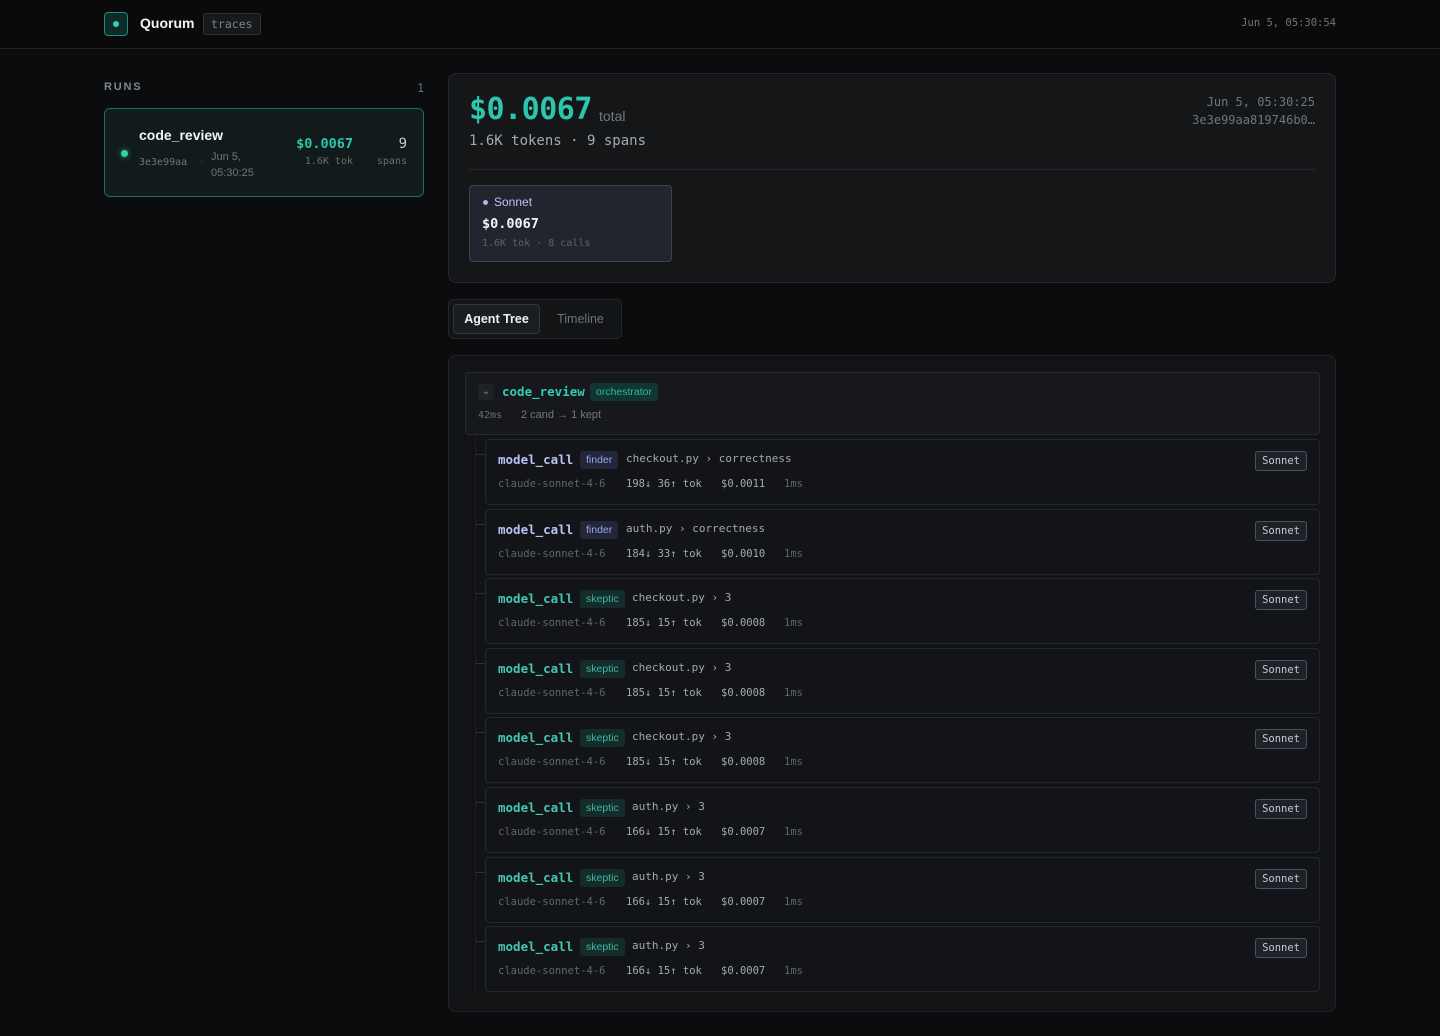 Image resolution: width=1440 pixels, height=1036 pixels. I want to click on run-date: Jun 5, 05:30:25, so click(232, 165).